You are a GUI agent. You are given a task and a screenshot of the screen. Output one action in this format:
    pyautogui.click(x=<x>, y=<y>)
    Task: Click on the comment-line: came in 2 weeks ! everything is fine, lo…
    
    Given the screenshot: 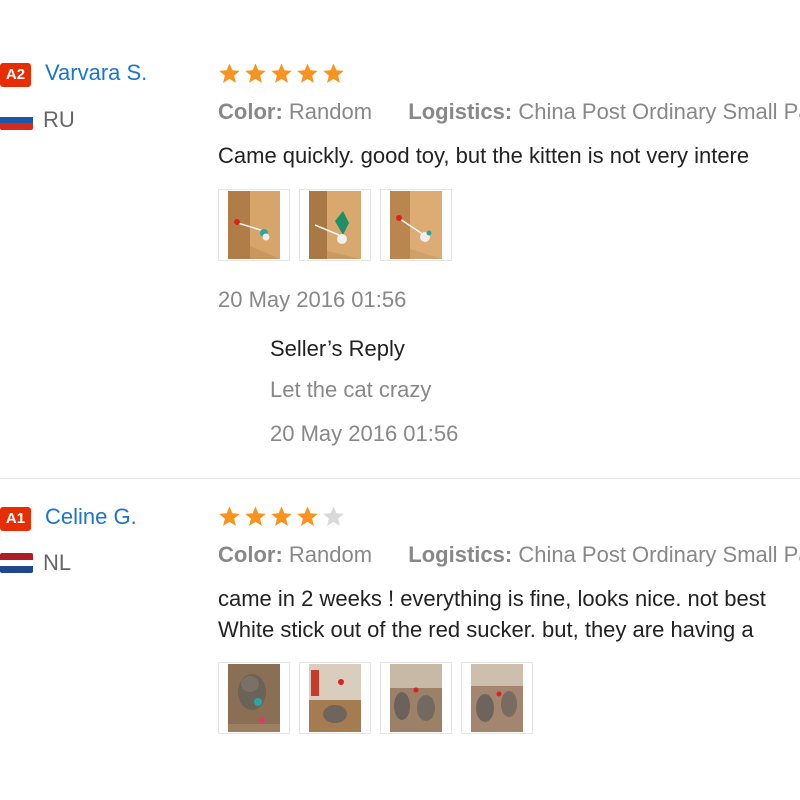 What is the action you would take?
    pyautogui.click(x=492, y=598)
    